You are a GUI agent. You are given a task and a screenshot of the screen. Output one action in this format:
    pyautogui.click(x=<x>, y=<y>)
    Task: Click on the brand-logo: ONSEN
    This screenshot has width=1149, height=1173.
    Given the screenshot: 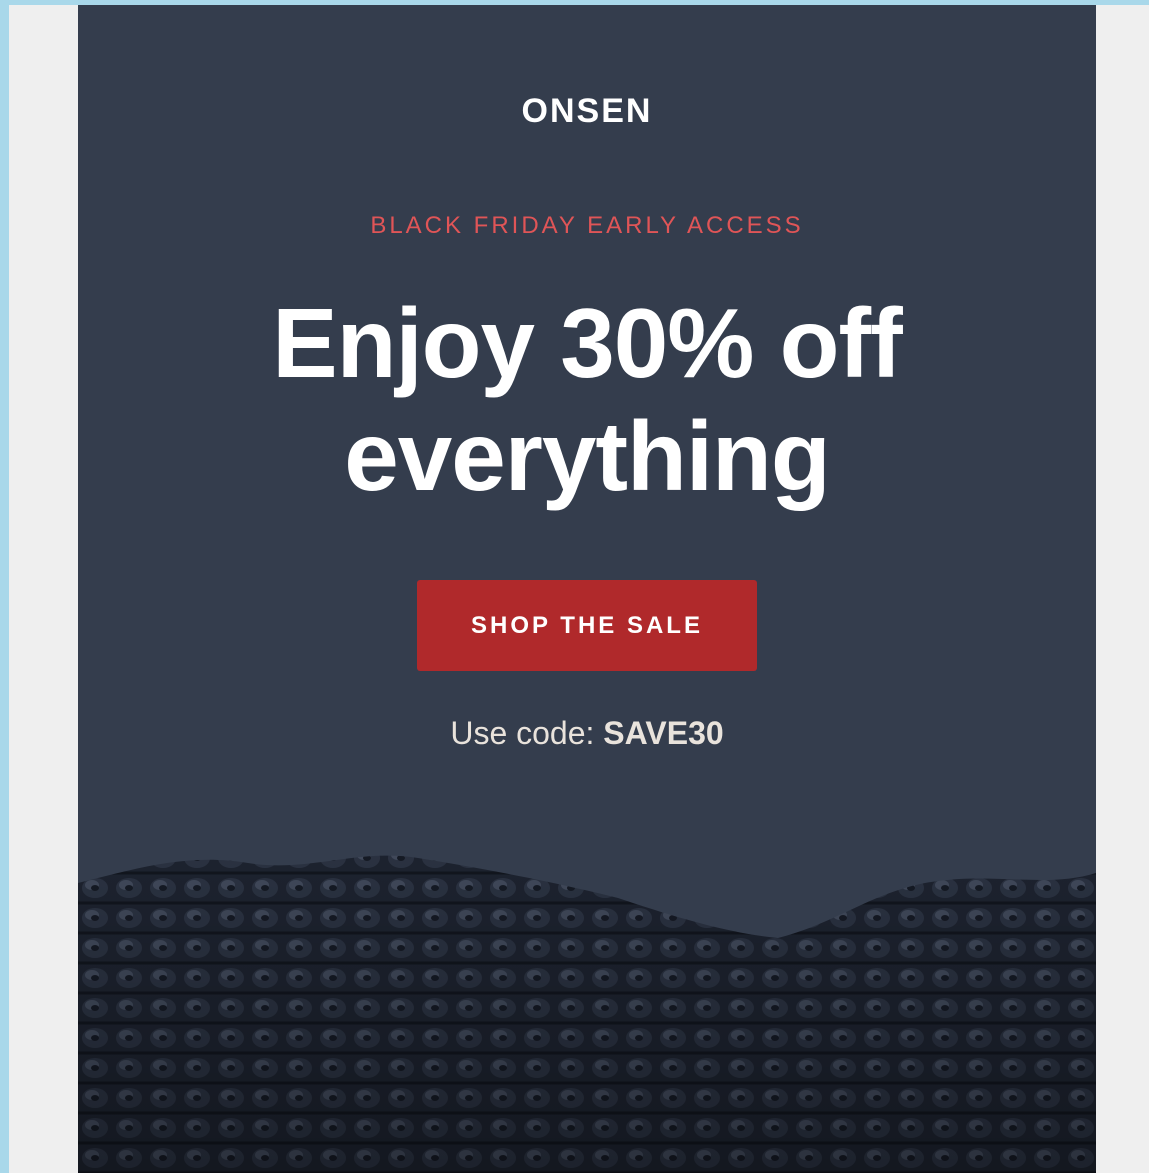 What is the action you would take?
    pyautogui.click(x=587, y=111)
    